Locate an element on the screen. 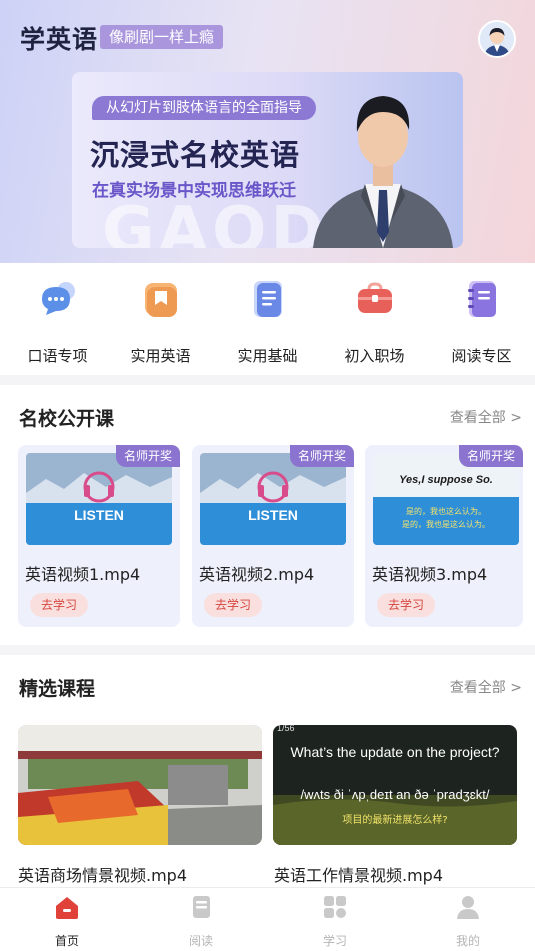 The image size is (535, 951). avatar is located at coordinates (497, 39).